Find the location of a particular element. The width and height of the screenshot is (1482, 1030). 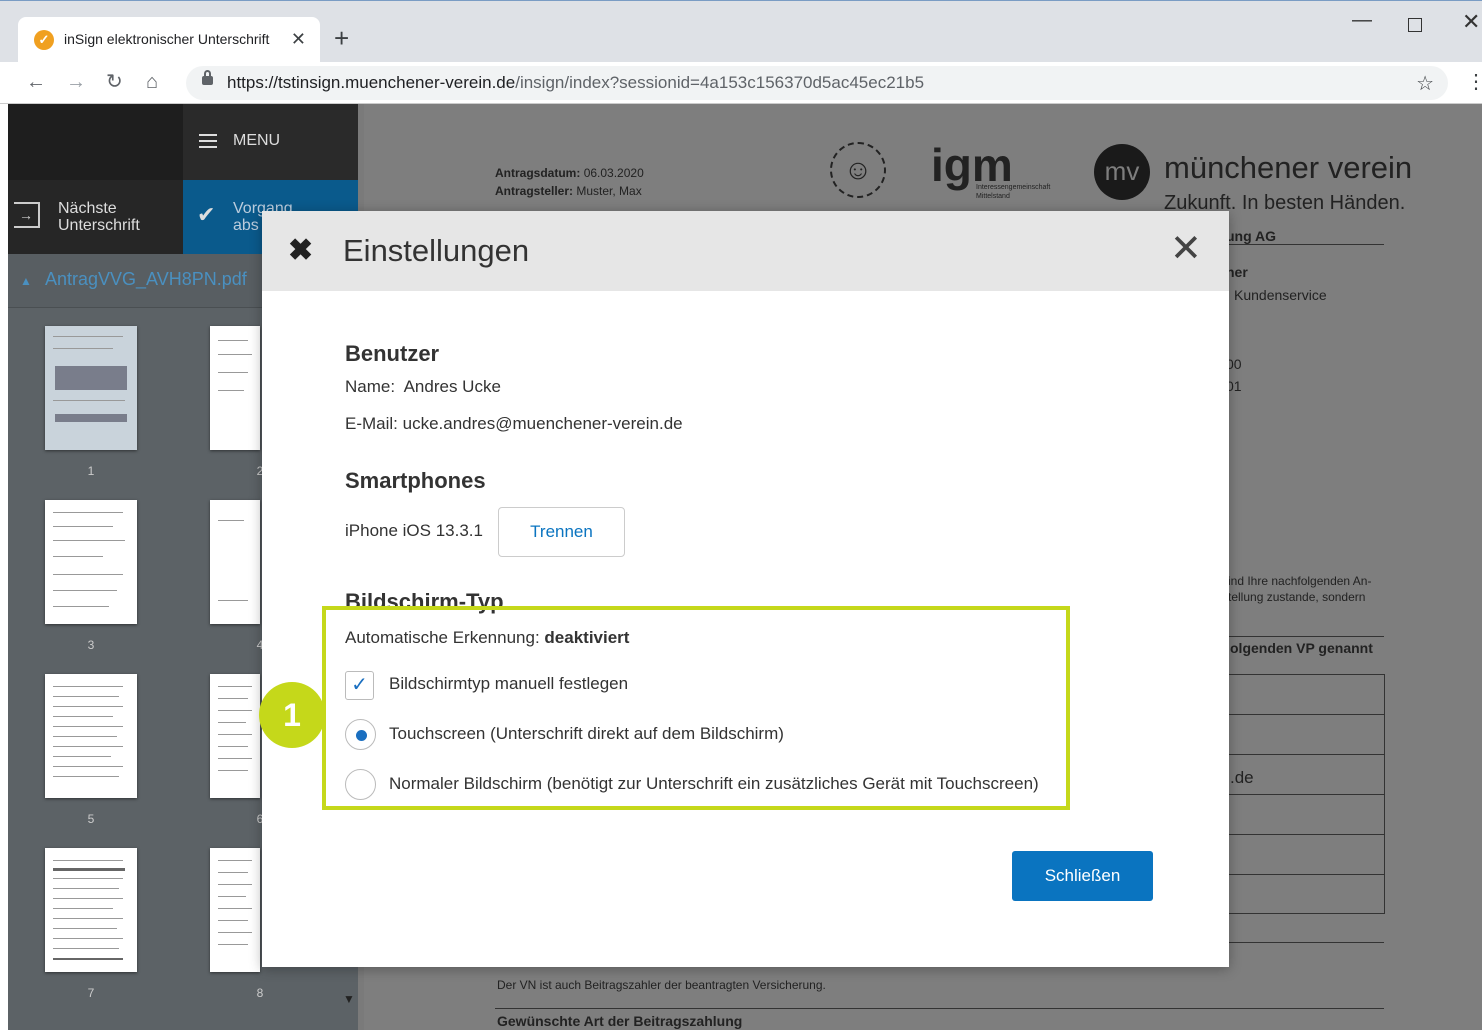

window-close-button: ✕ is located at coordinates (1471, 22).